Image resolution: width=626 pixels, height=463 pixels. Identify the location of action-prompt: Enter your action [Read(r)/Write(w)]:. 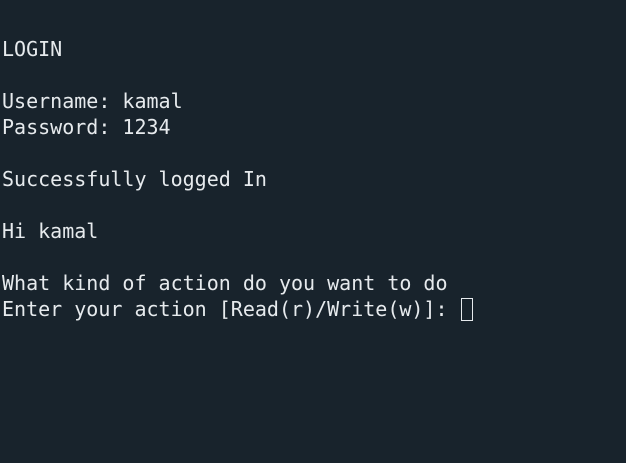
(231, 309).